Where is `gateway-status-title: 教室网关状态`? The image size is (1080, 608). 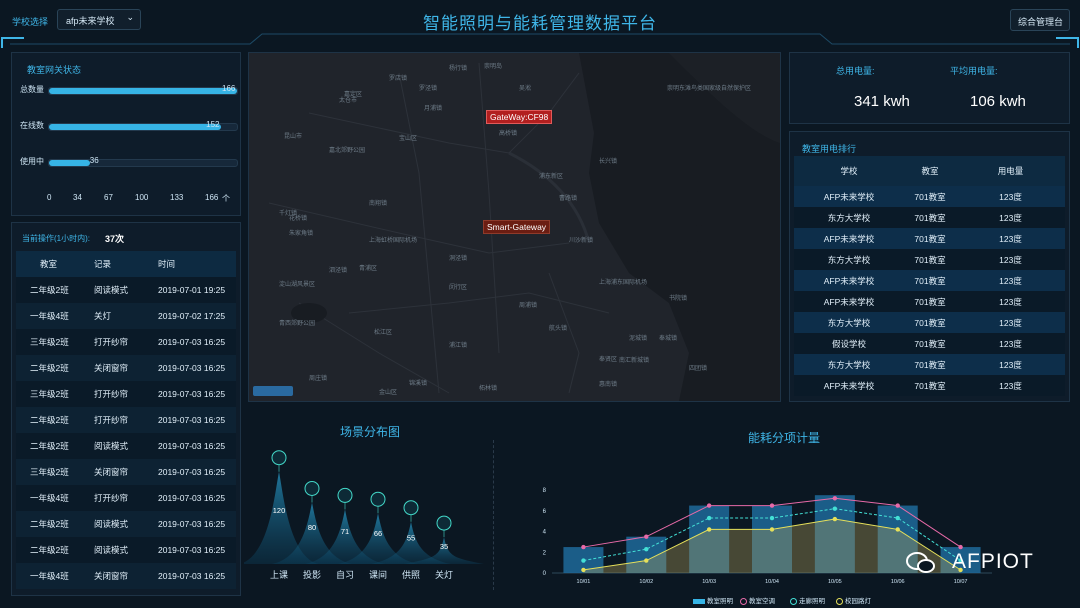
gateway-status-title: 教室网关状态 is located at coordinates (54, 70).